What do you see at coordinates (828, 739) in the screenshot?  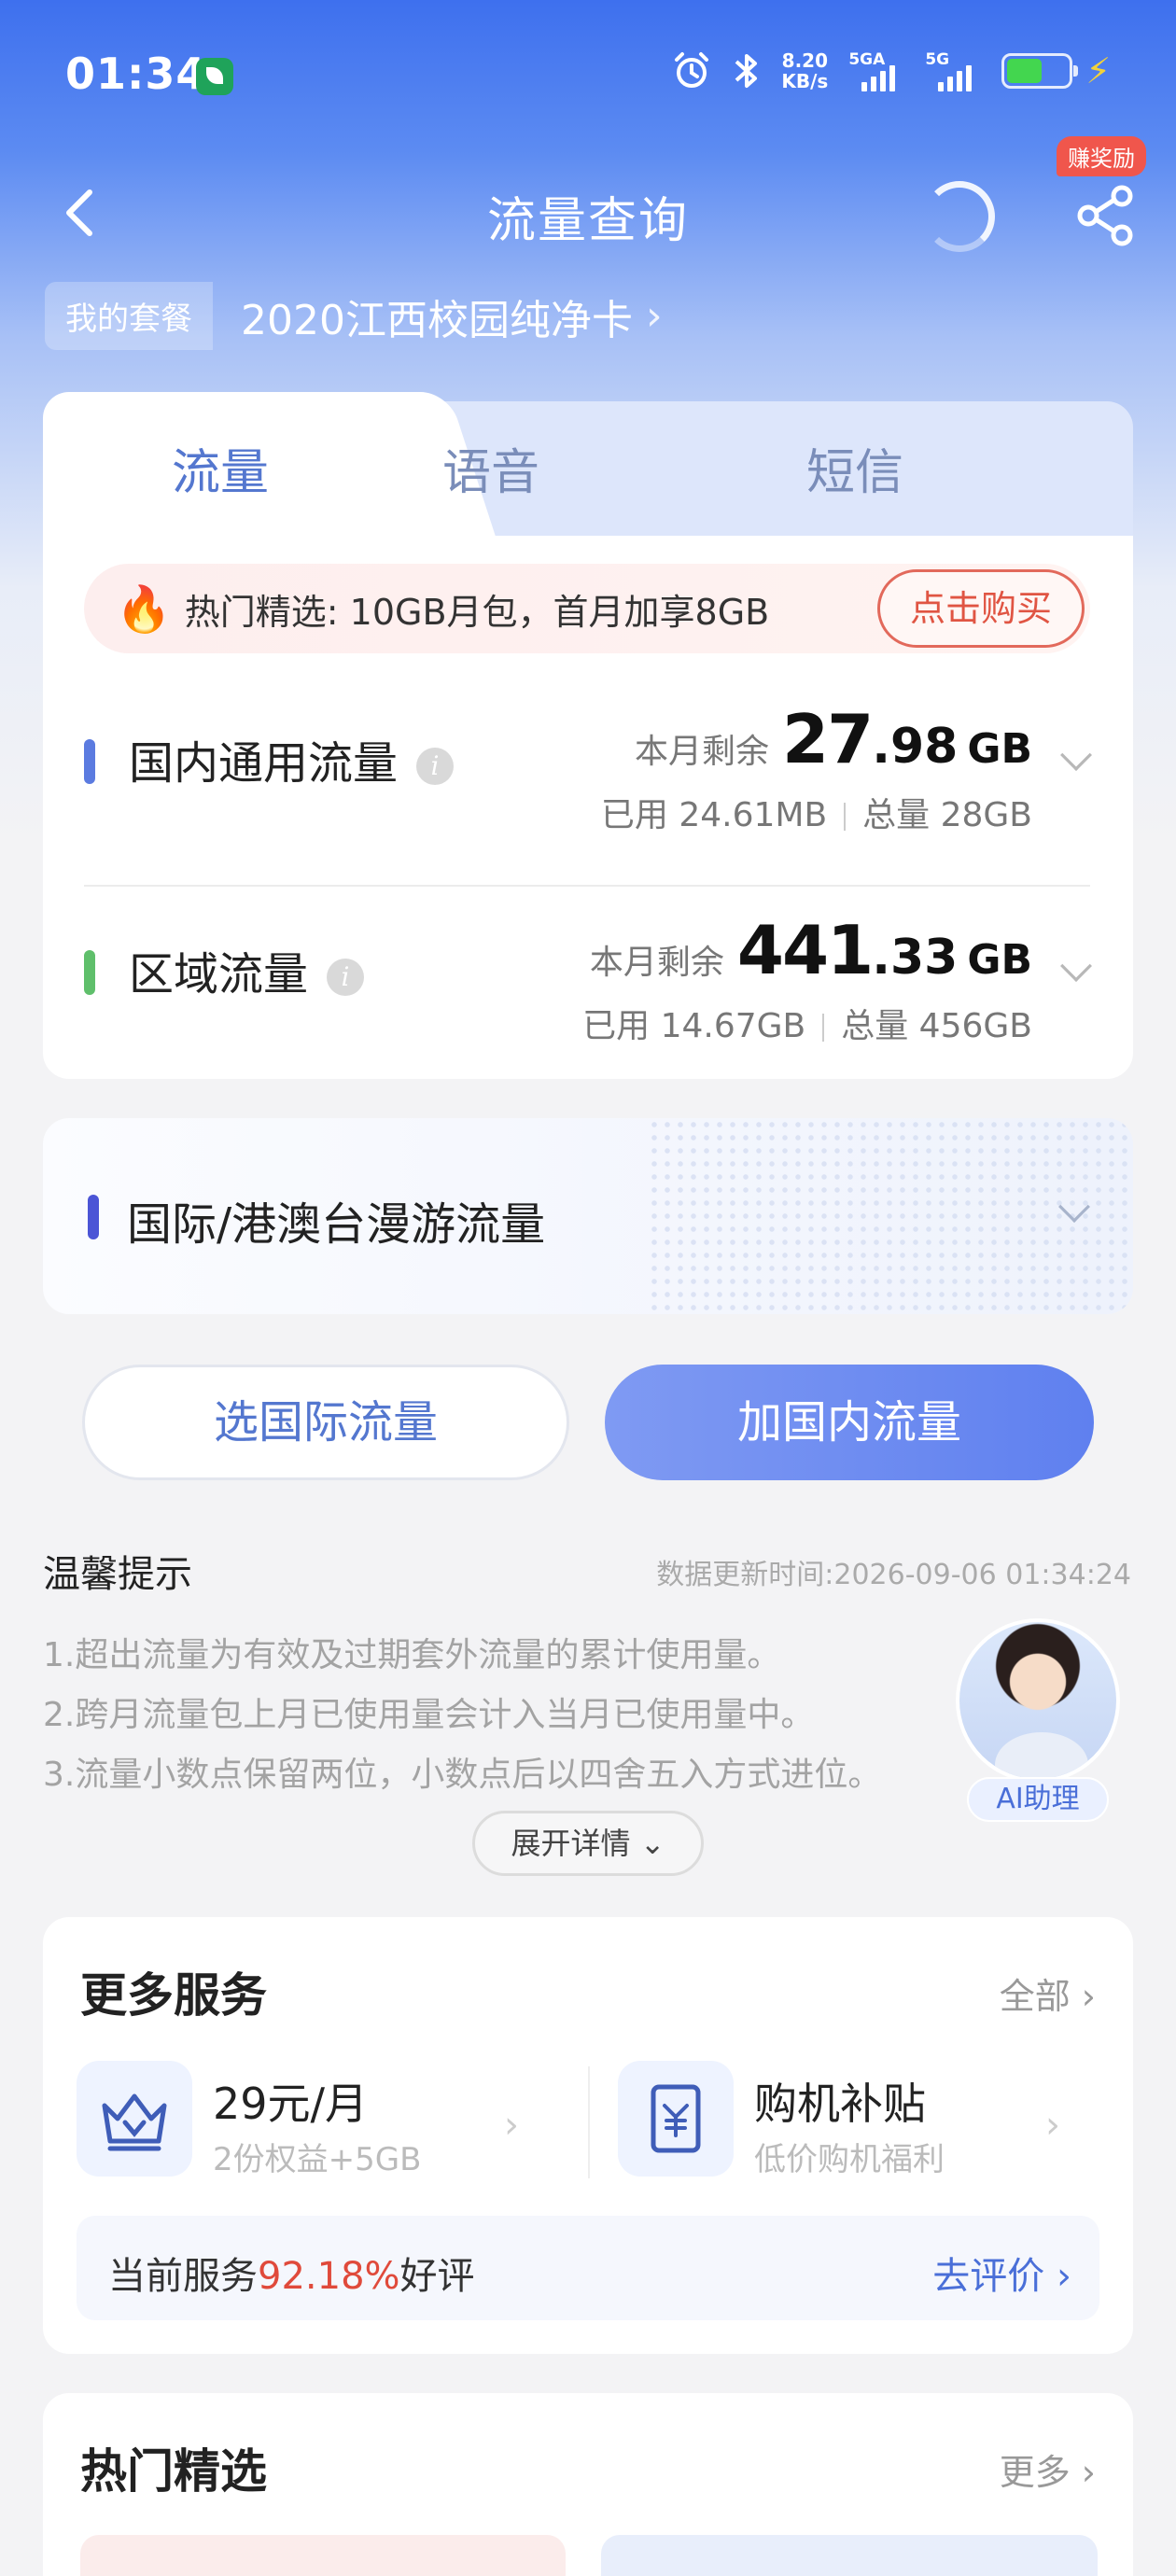 I see `remain-integer: 27` at bounding box center [828, 739].